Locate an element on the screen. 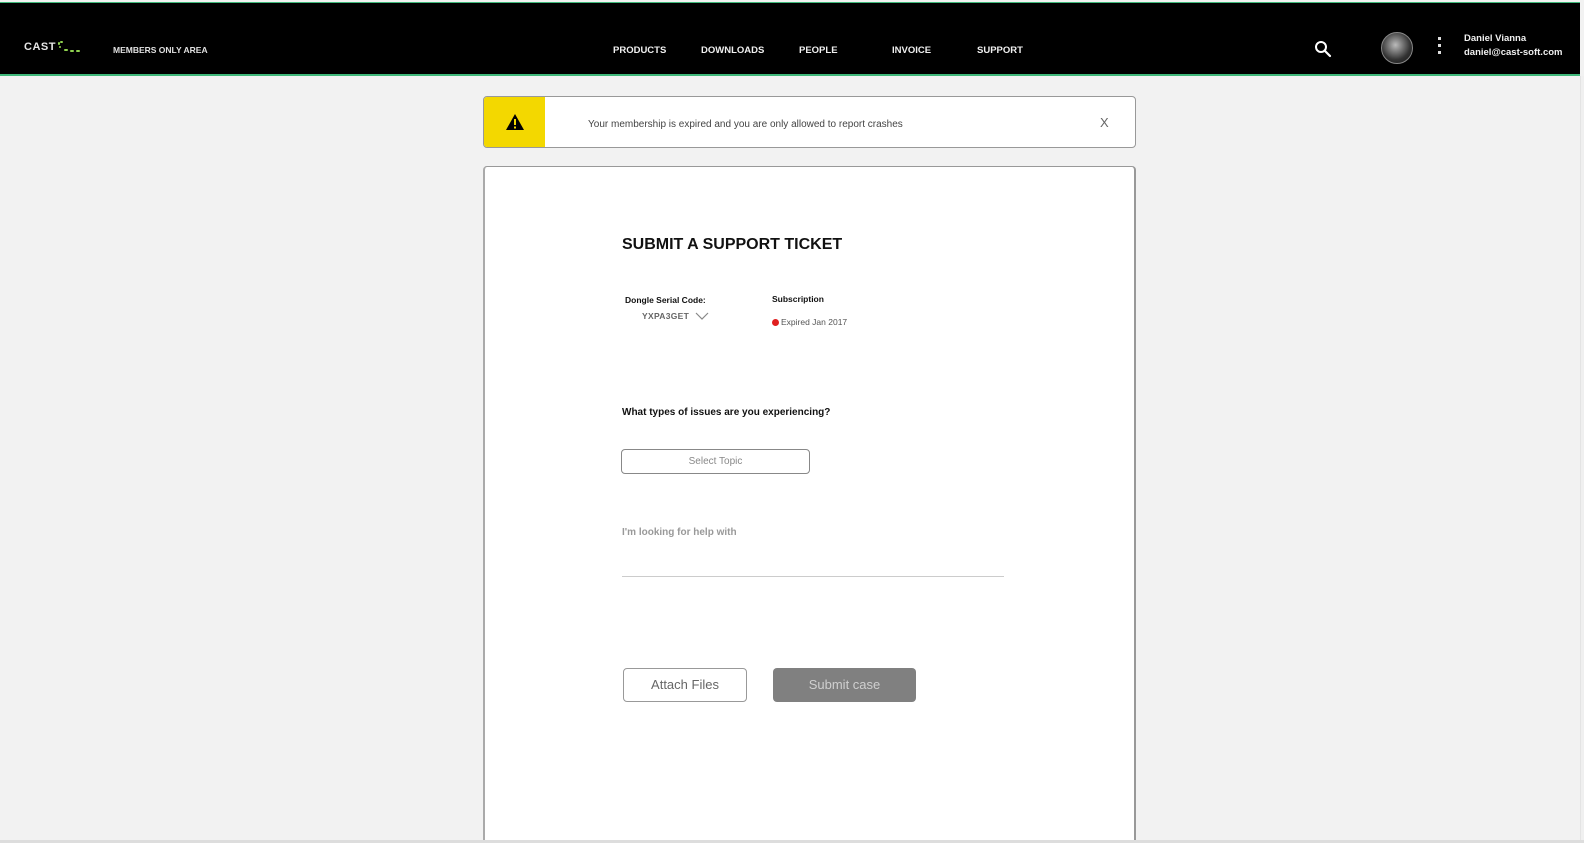  logo-mark-icon is located at coordinates (70, 47).